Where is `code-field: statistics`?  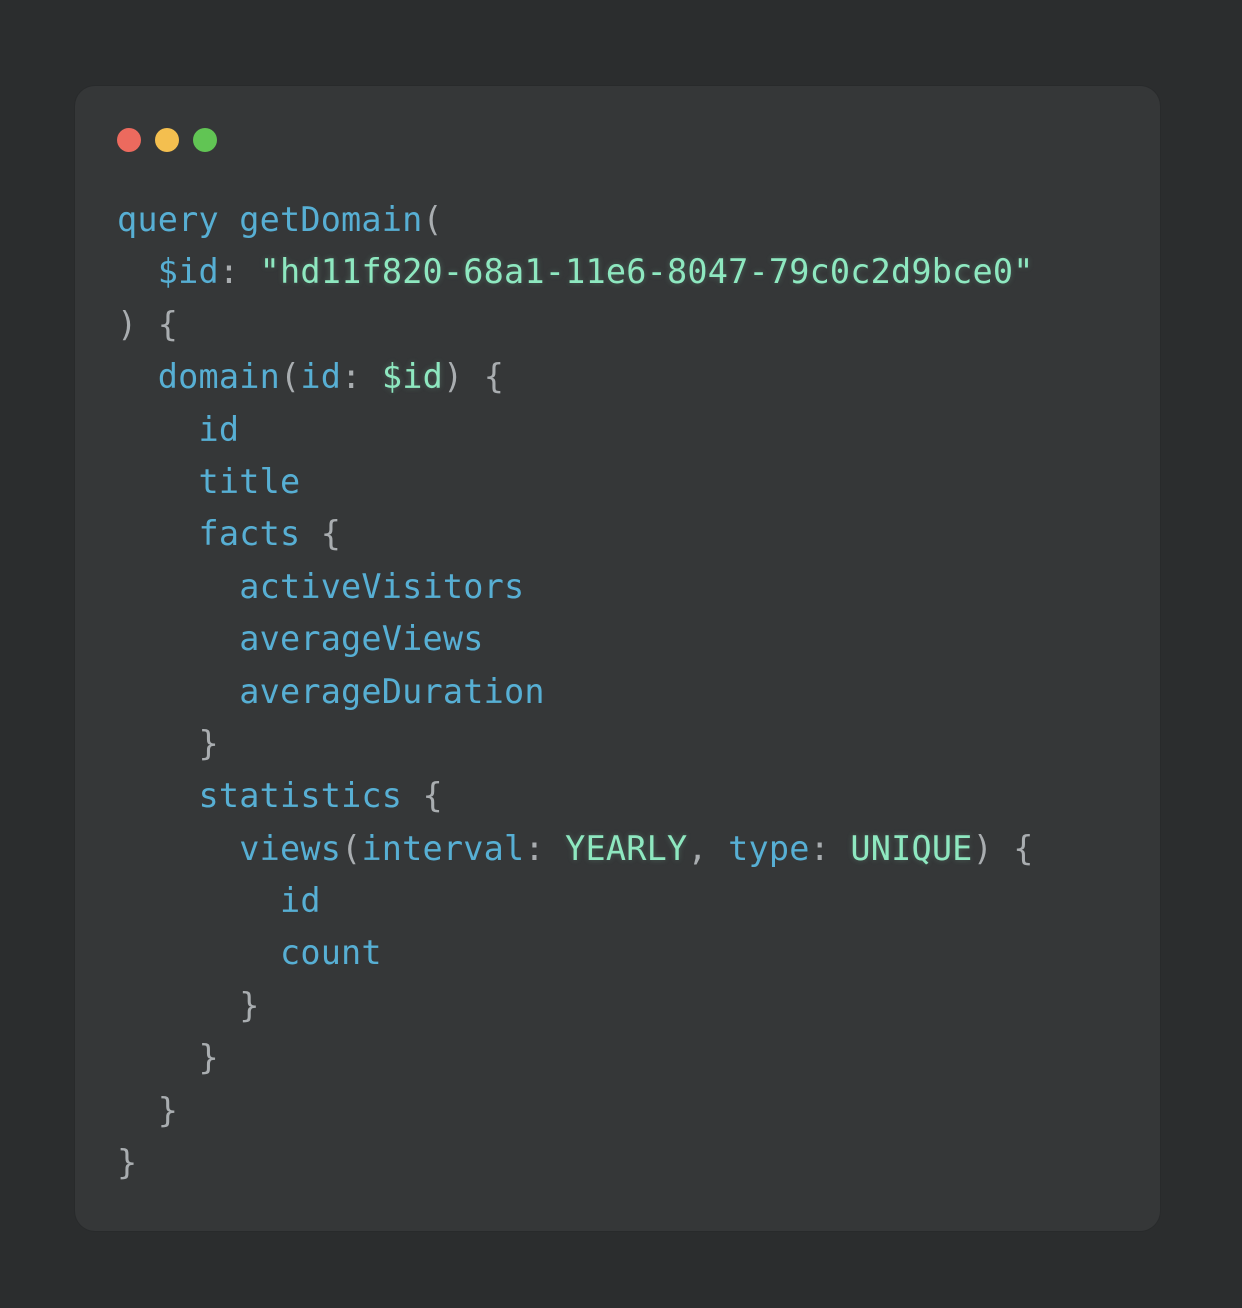
code-field: statistics is located at coordinates (300, 796).